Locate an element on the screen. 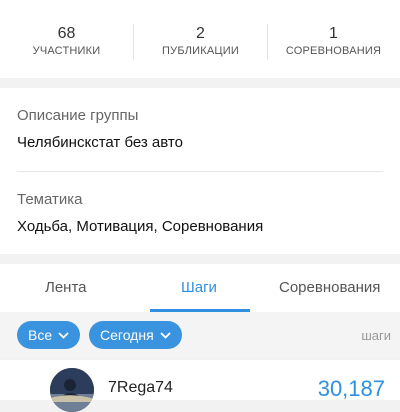  stat-value: 1 is located at coordinates (333, 33).